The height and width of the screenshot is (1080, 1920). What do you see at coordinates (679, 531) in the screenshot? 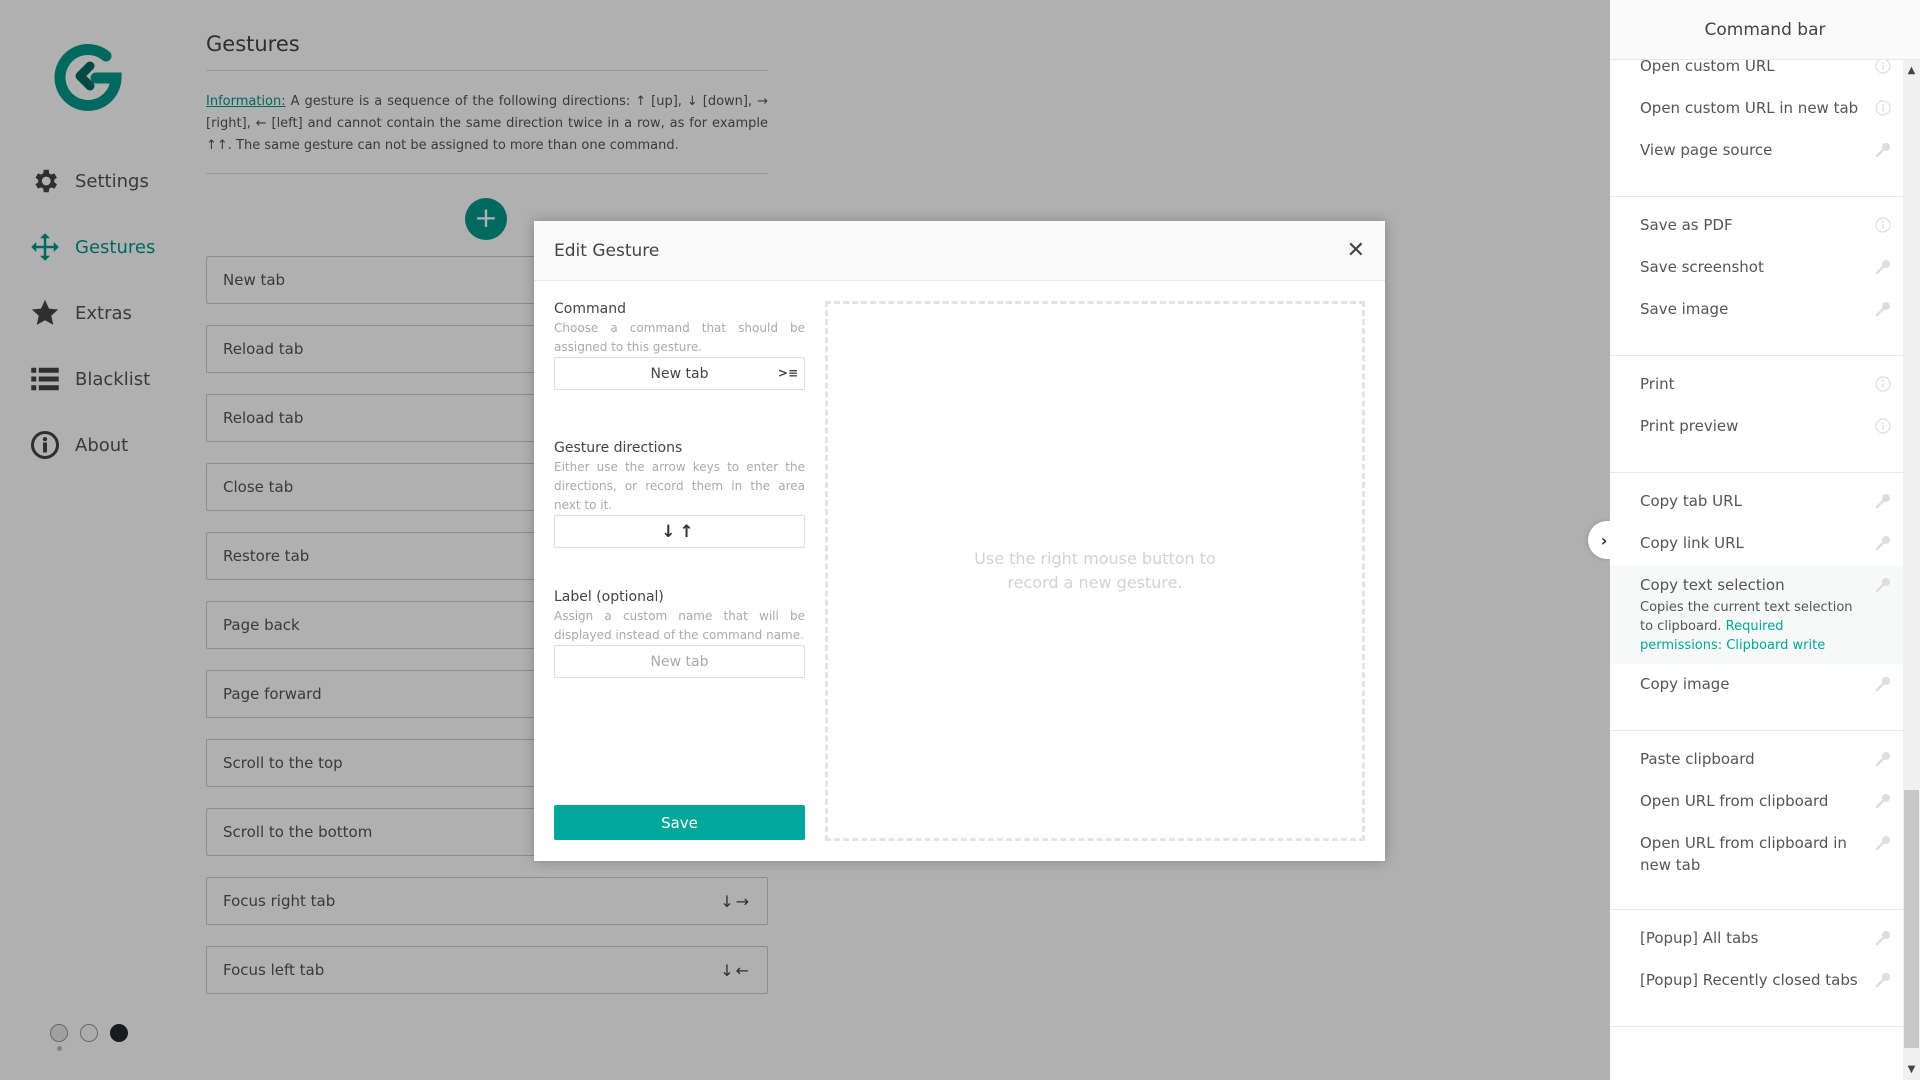
I see `directions-input: ↓↑` at bounding box center [679, 531].